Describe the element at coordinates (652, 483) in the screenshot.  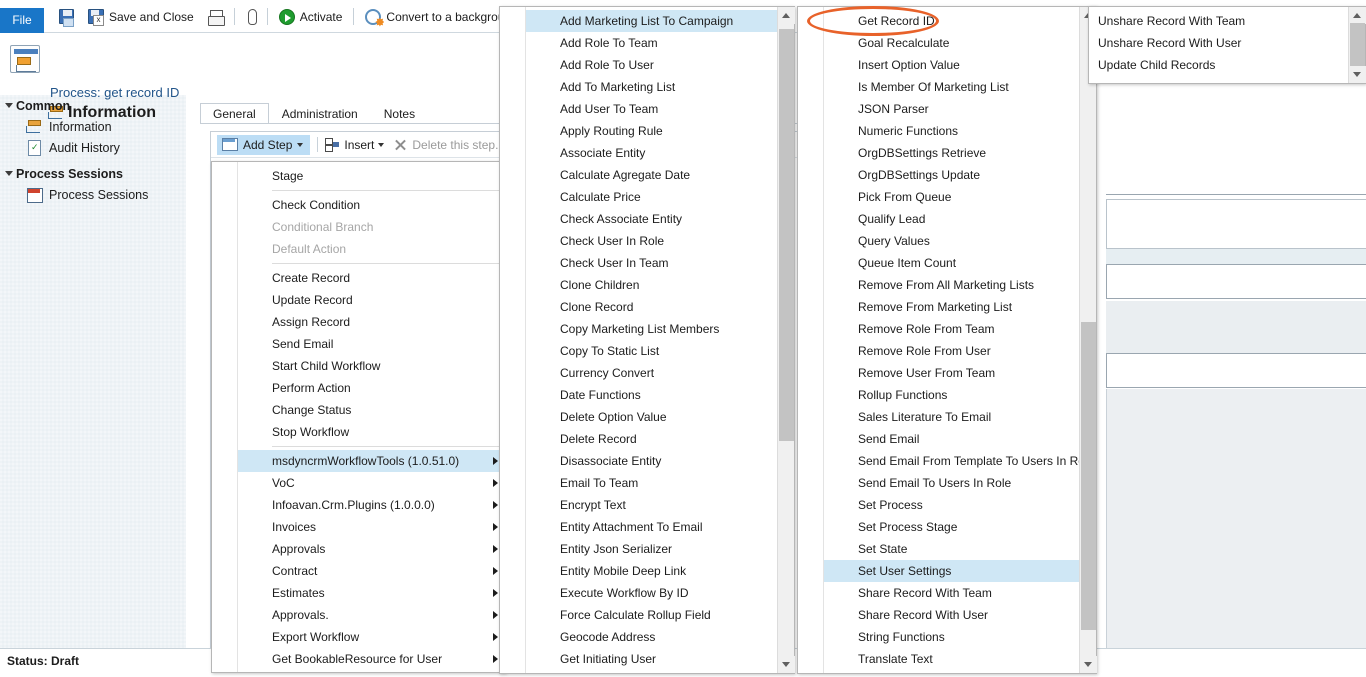
I see `menu-item: Email To Team` at that location.